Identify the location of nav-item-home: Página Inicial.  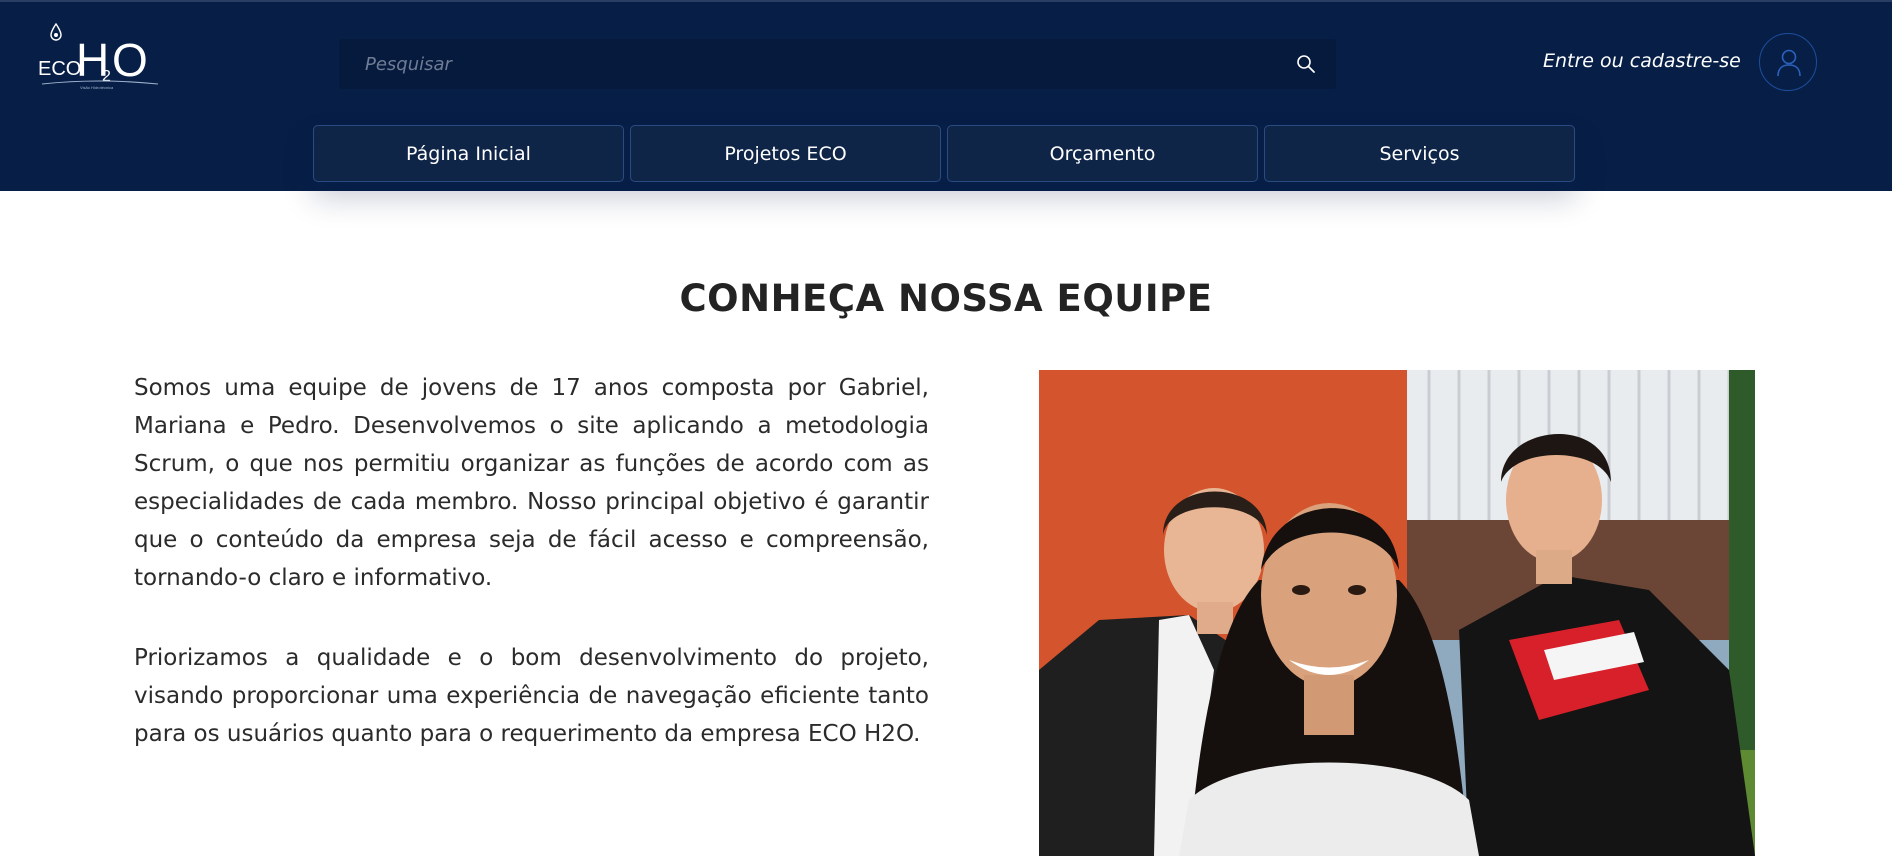
(468, 153).